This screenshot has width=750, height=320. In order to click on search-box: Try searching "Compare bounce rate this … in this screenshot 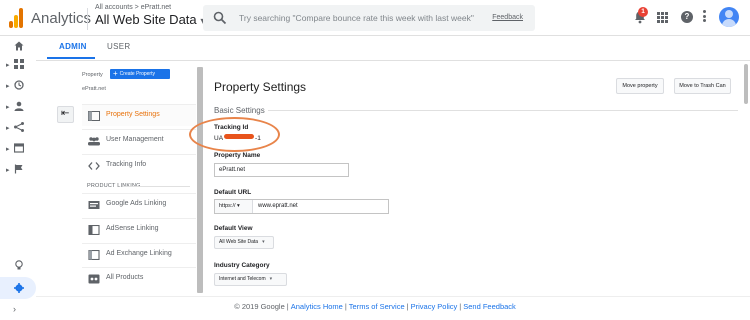, I will do `click(369, 18)`.